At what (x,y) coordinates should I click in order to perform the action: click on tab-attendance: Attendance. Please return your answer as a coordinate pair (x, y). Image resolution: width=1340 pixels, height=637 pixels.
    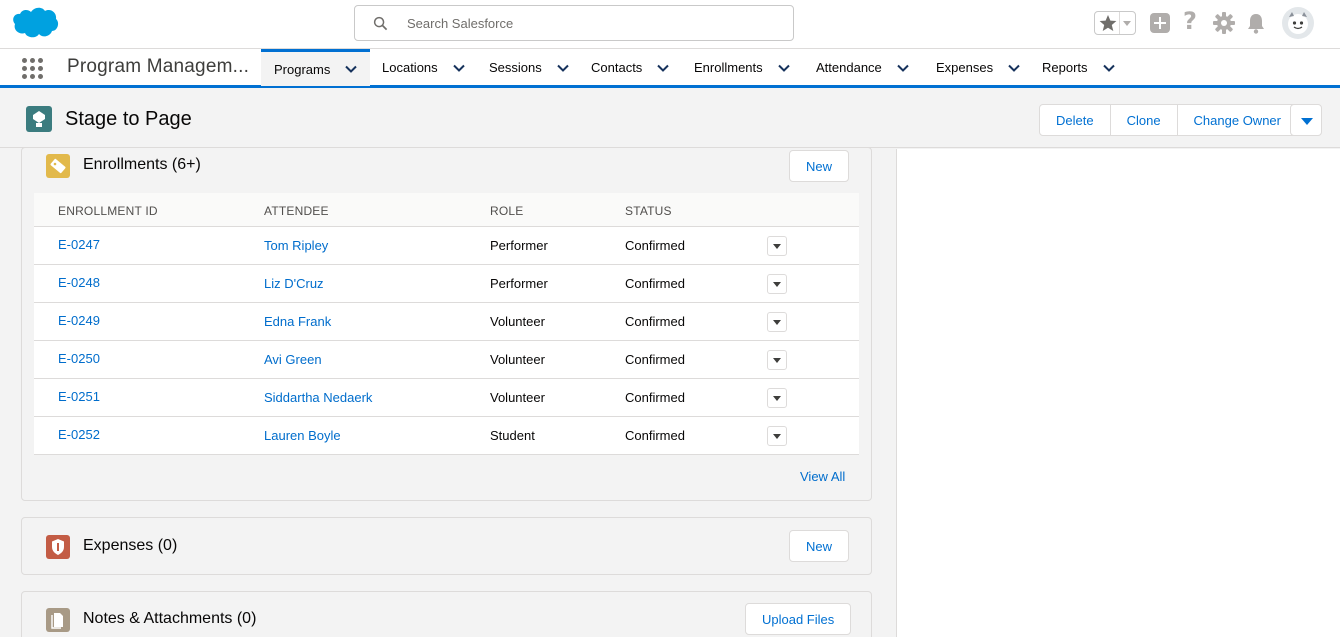
    Looking at the image, I should click on (863, 67).